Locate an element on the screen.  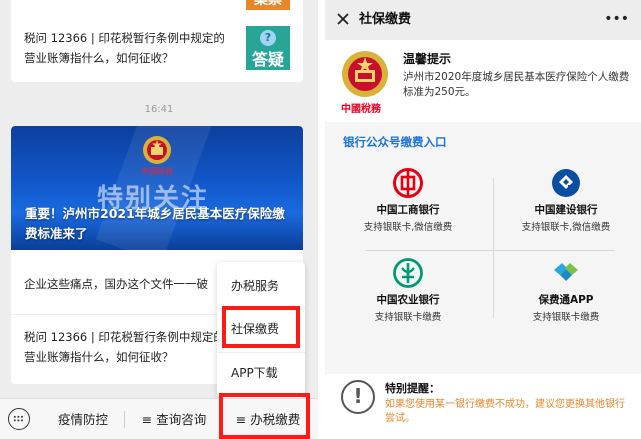
bank-item-icbc: 中国工商银行 支持银联卡,微信缴费 is located at coordinates (408, 200).